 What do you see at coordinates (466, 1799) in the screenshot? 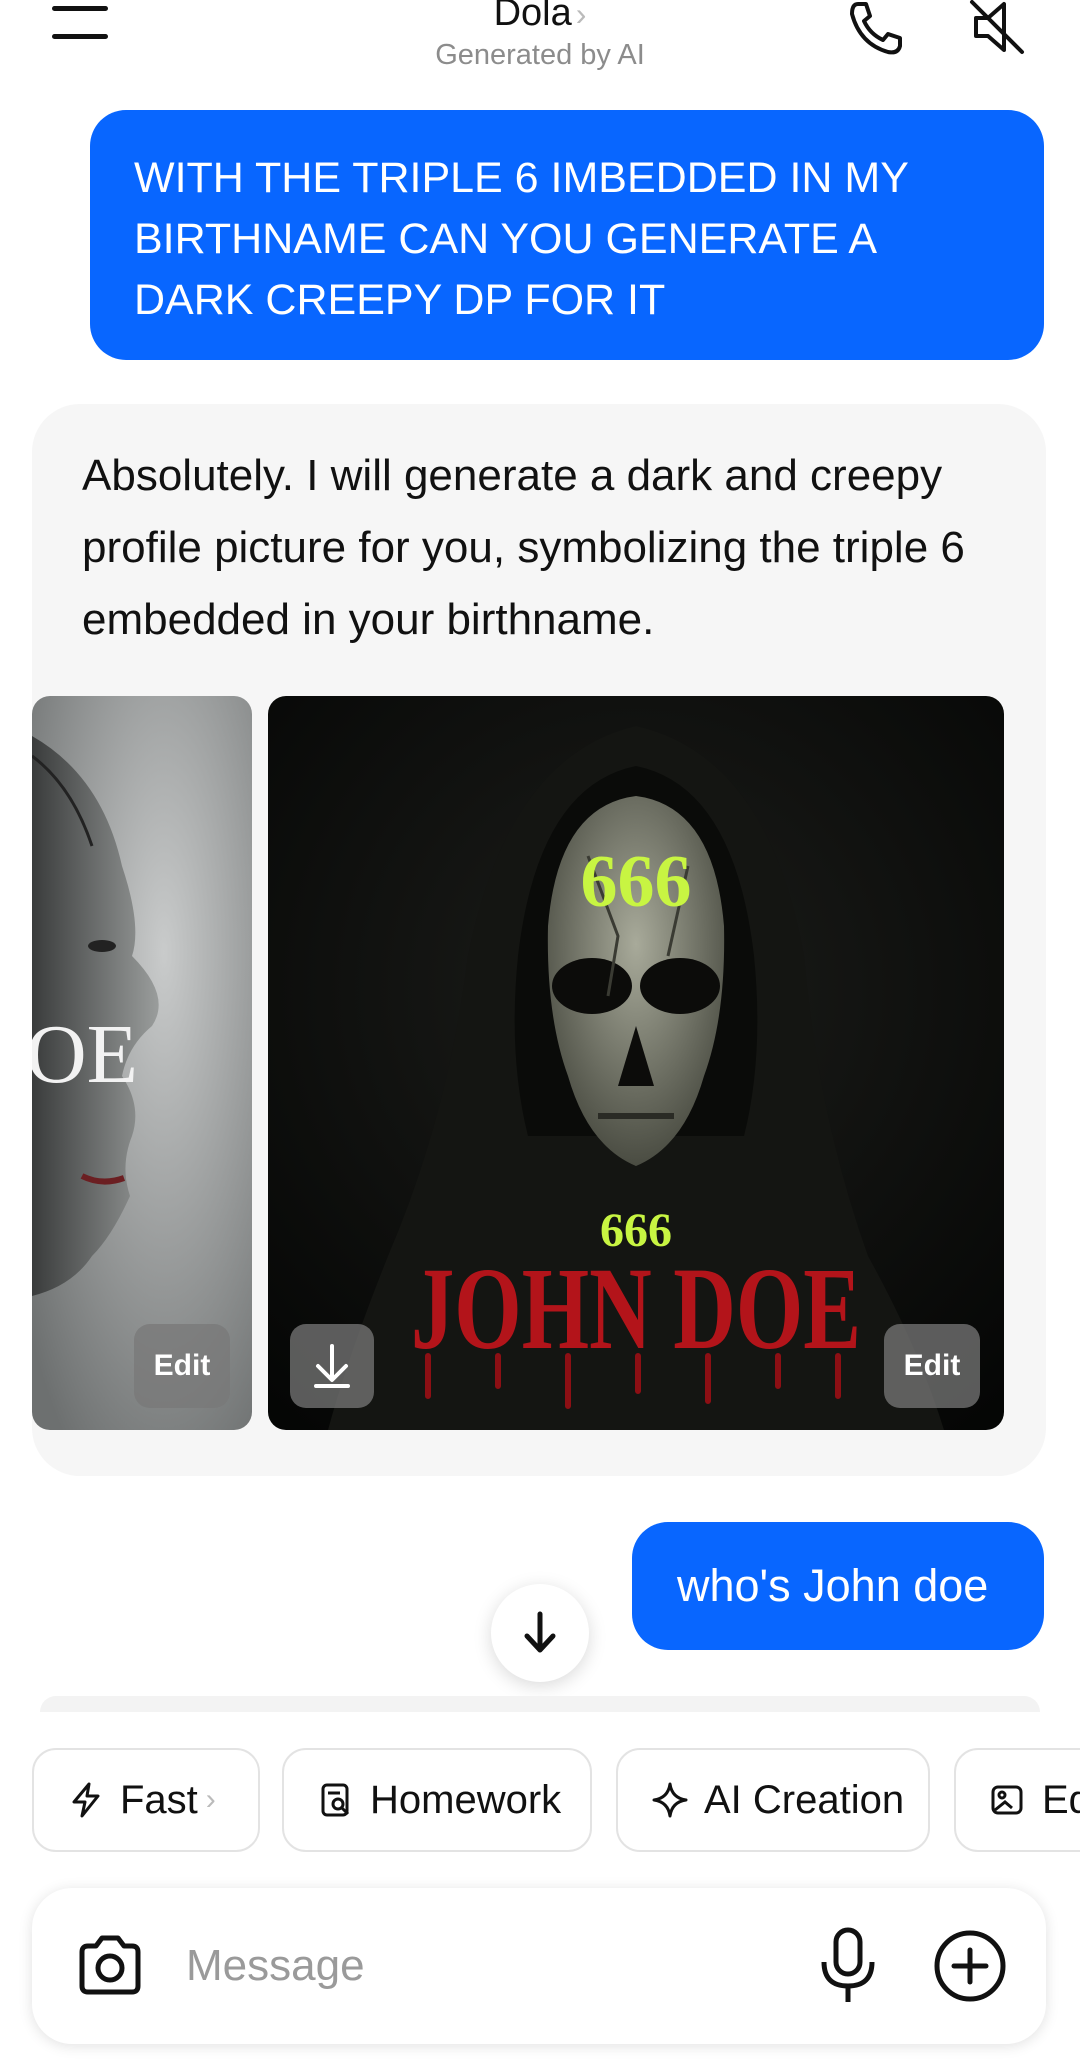
I see `chip-label: Homework` at bounding box center [466, 1799].